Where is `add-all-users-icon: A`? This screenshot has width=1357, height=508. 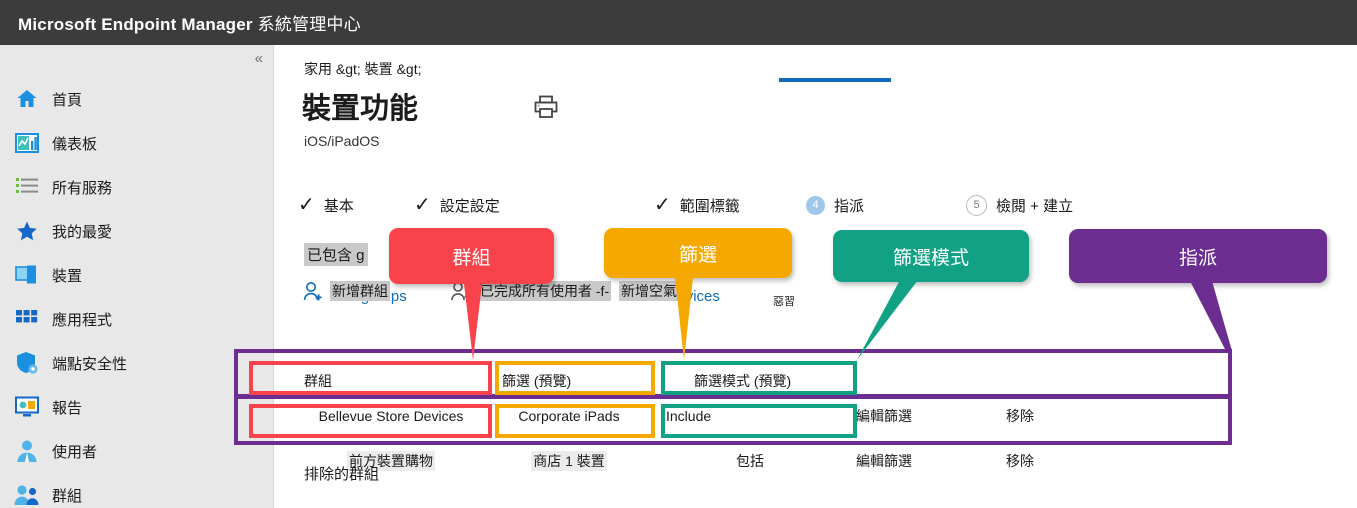
add-all-users-icon: A is located at coordinates (461, 292).